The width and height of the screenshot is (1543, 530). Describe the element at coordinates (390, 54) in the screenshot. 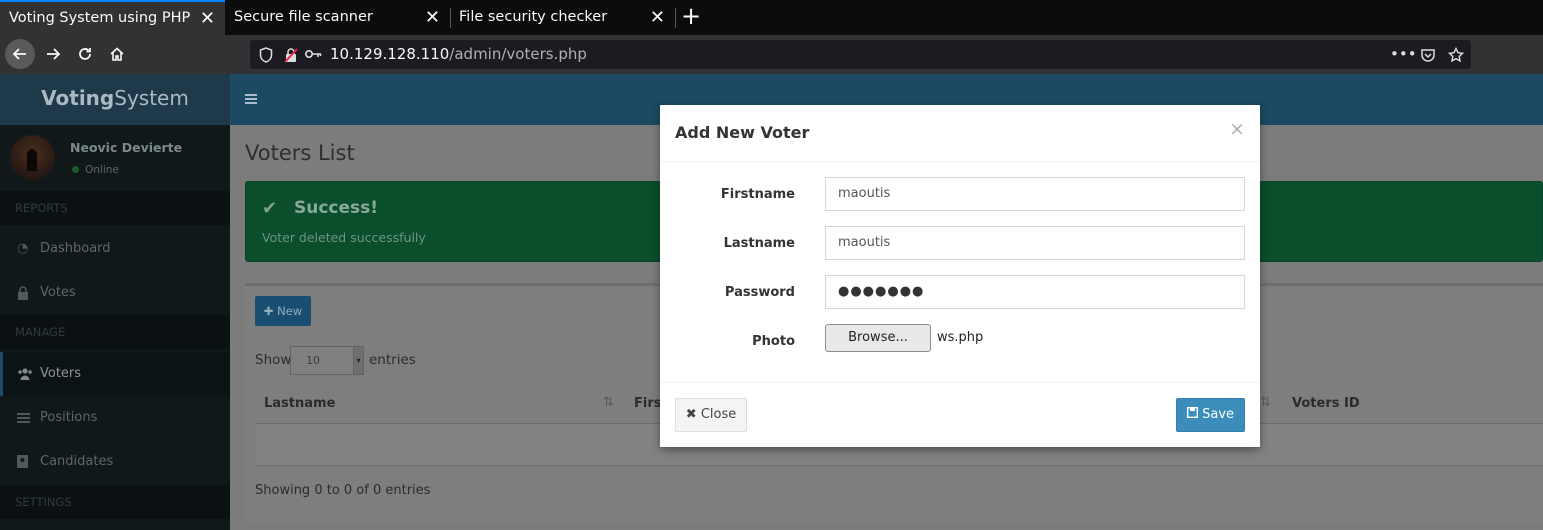

I see `url-host: 10.129.128.110` at that location.